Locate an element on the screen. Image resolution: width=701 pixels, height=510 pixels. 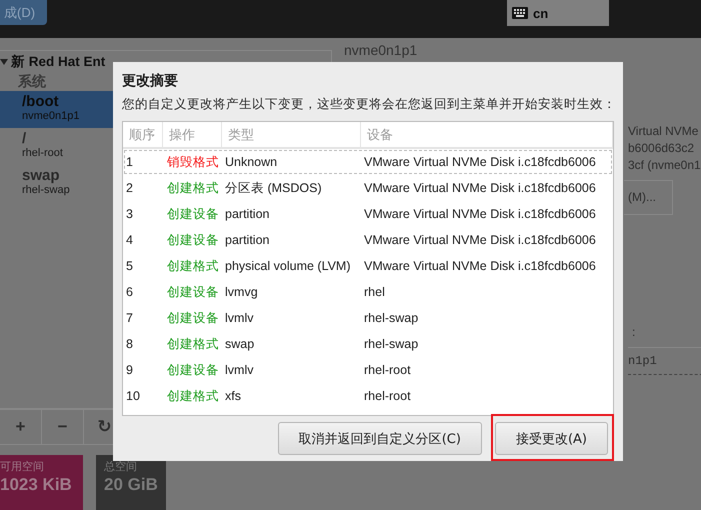
column-header: 类型 is located at coordinates (291, 134).